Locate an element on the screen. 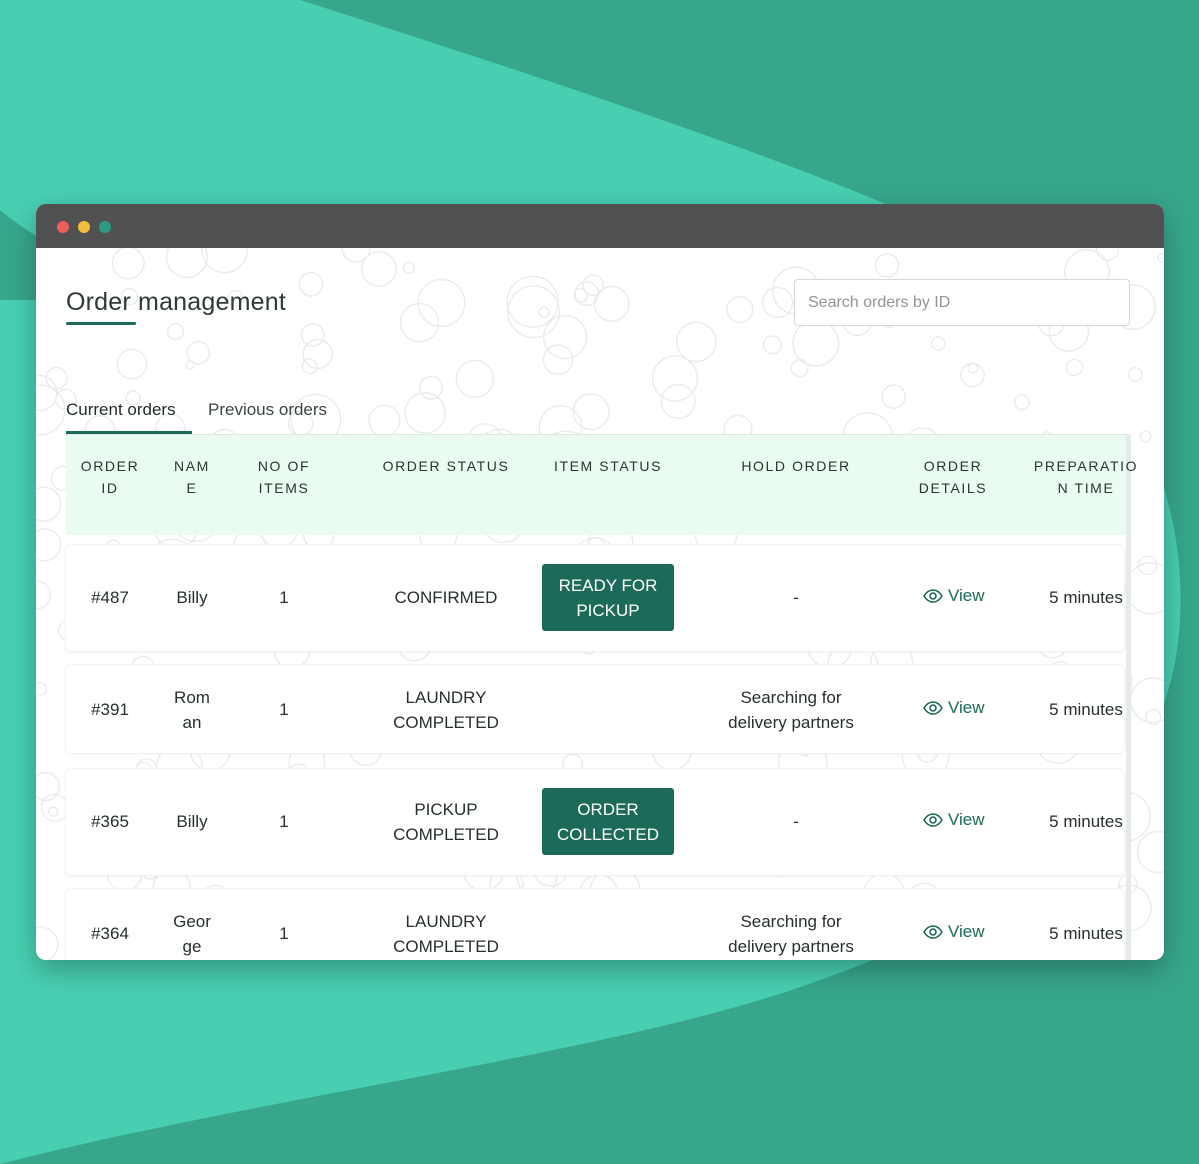  header-order-details: ORDER DETAILS is located at coordinates (953, 477).